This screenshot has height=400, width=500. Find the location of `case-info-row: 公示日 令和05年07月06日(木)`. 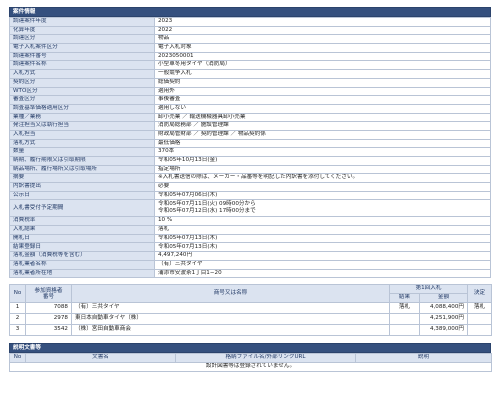

case-info-row: 公示日 令和05年07月06日(木) is located at coordinates (250, 195).